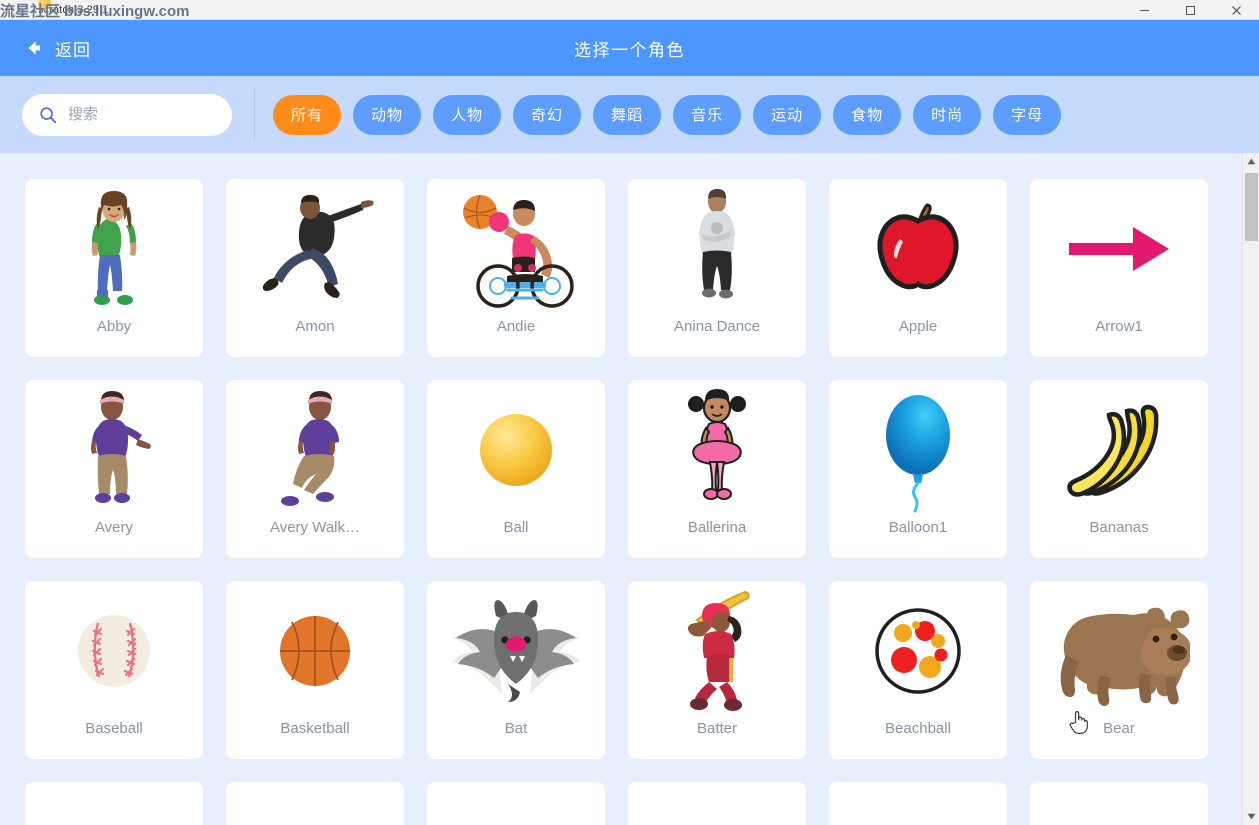 The height and width of the screenshot is (825, 1259). What do you see at coordinates (315, 728) in the screenshot?
I see `sprite-card-label: Basketball` at bounding box center [315, 728].